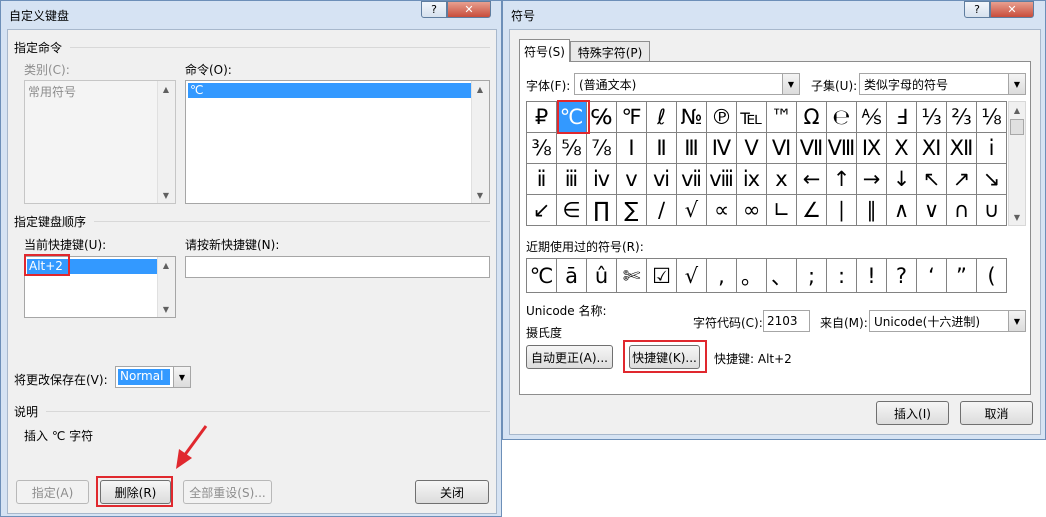 The width and height of the screenshot is (1046, 517). What do you see at coordinates (962, 179) in the screenshot?
I see `symbol-cell: ↗` at bounding box center [962, 179].